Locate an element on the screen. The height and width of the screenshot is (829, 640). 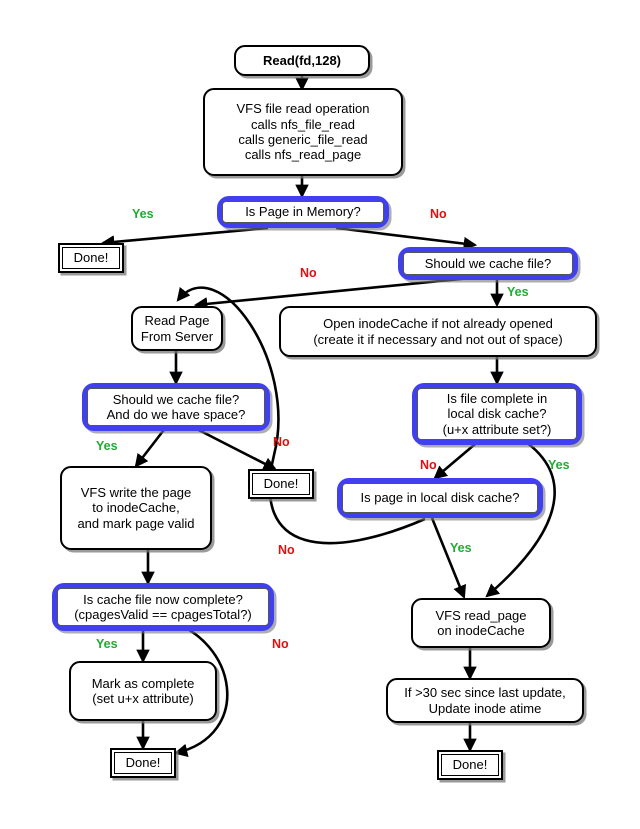
node-mark-as-complete-label: Mark as complete (set u+x attribute) is located at coordinates (143, 690).